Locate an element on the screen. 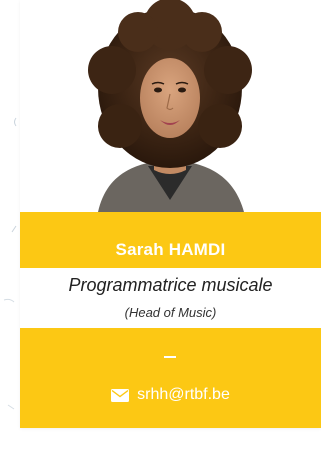 This screenshot has height=453, width=321. job-title-english: (Head of Music) is located at coordinates (170, 312).